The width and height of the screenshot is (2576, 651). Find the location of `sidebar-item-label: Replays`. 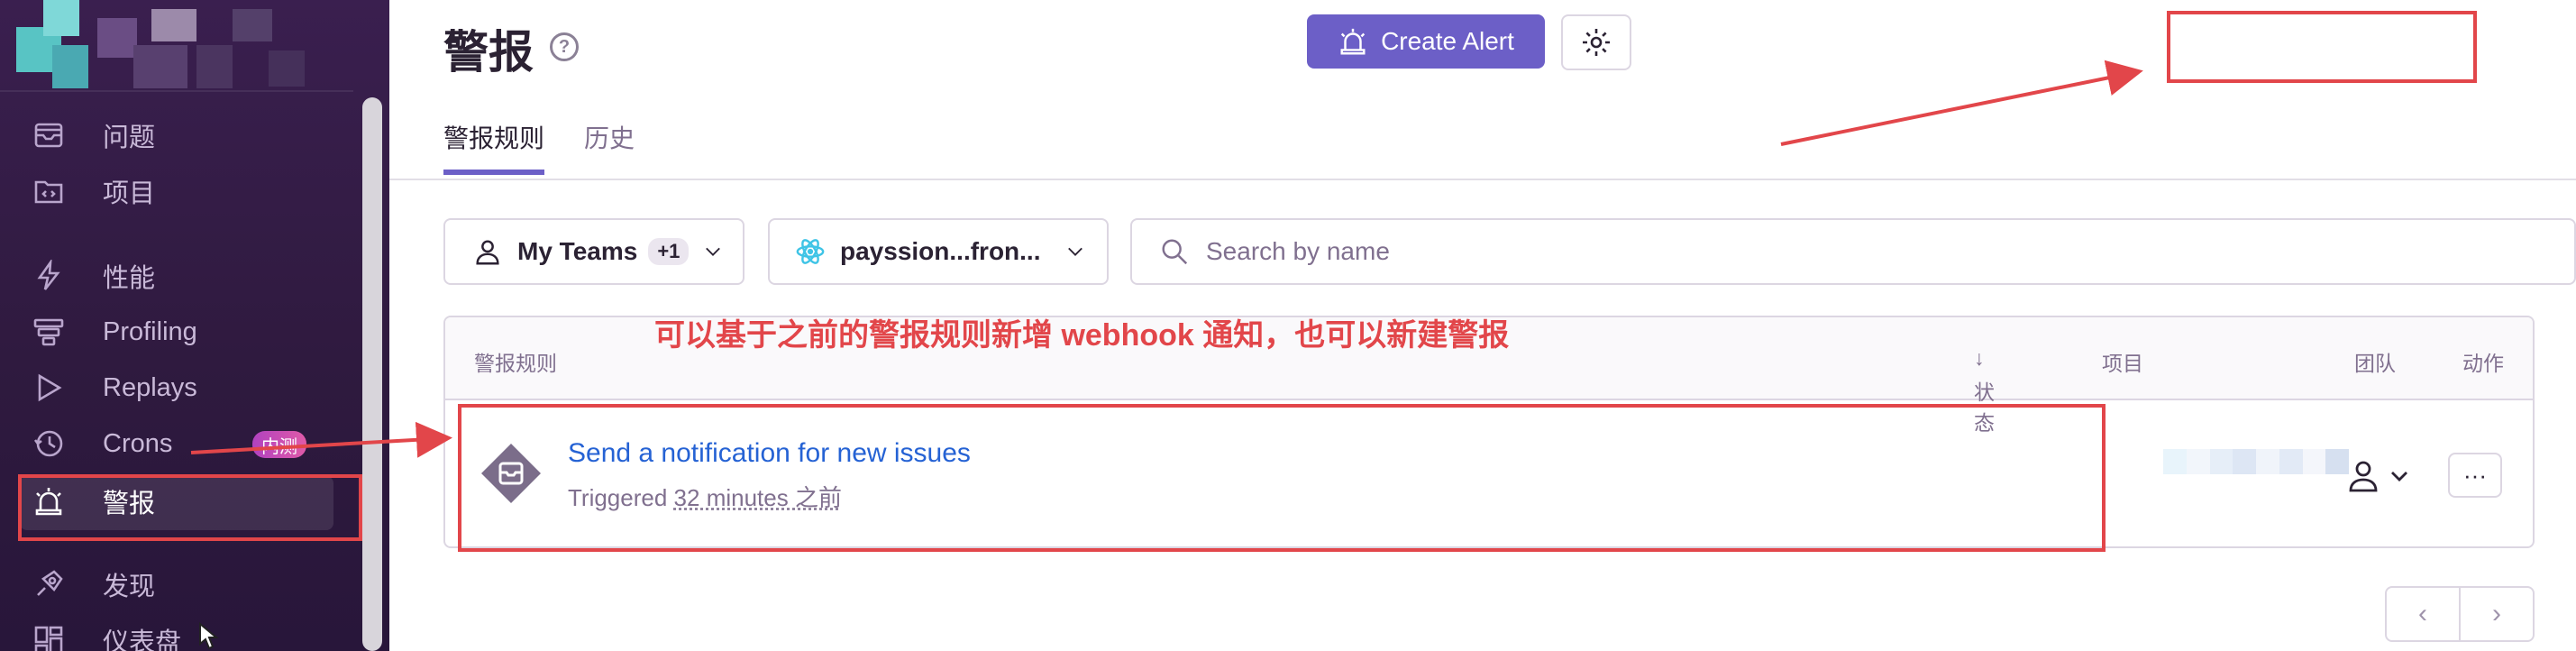

sidebar-item-label: Replays is located at coordinates (150, 387).